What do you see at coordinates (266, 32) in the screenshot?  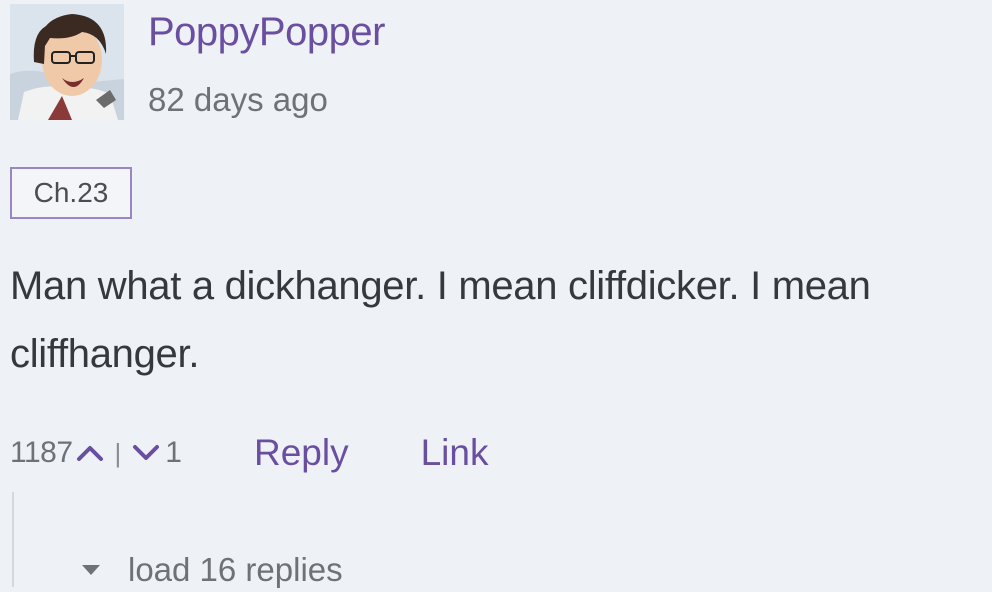 I see `username: PoppyPopper` at bounding box center [266, 32].